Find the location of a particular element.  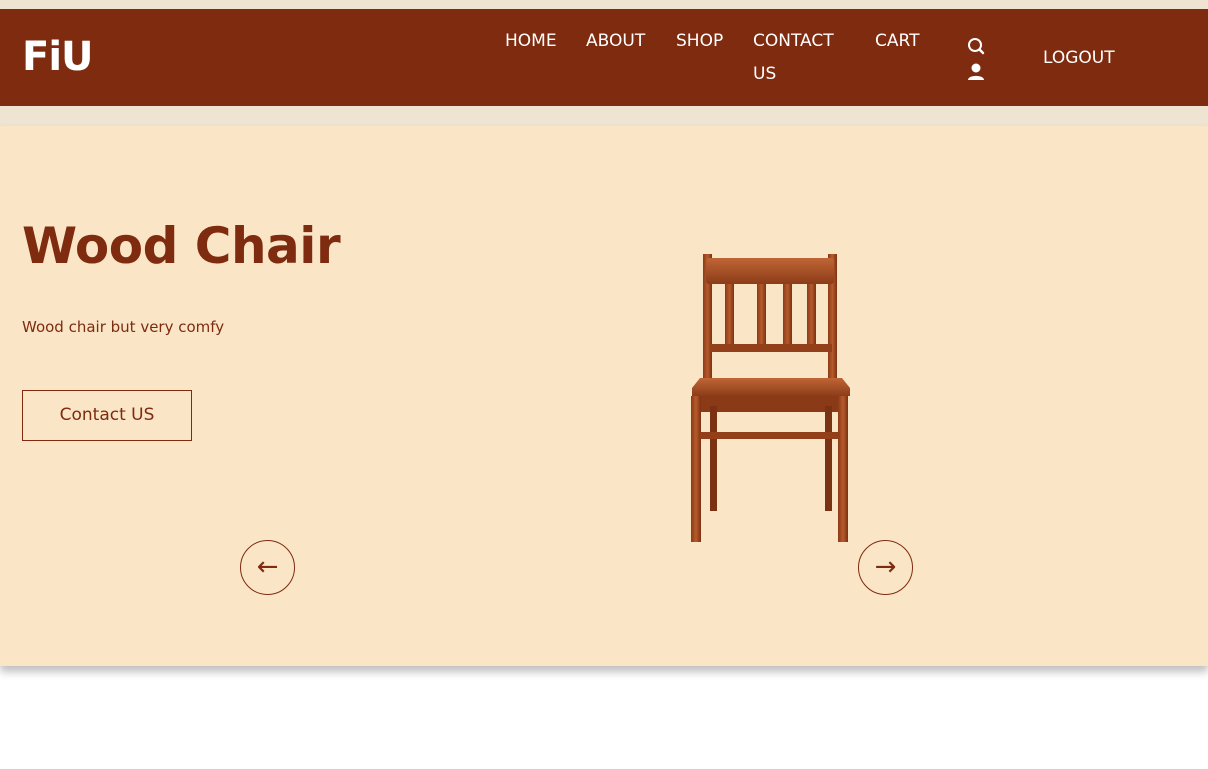

logout-link: LOGOUT is located at coordinates (1079, 58).